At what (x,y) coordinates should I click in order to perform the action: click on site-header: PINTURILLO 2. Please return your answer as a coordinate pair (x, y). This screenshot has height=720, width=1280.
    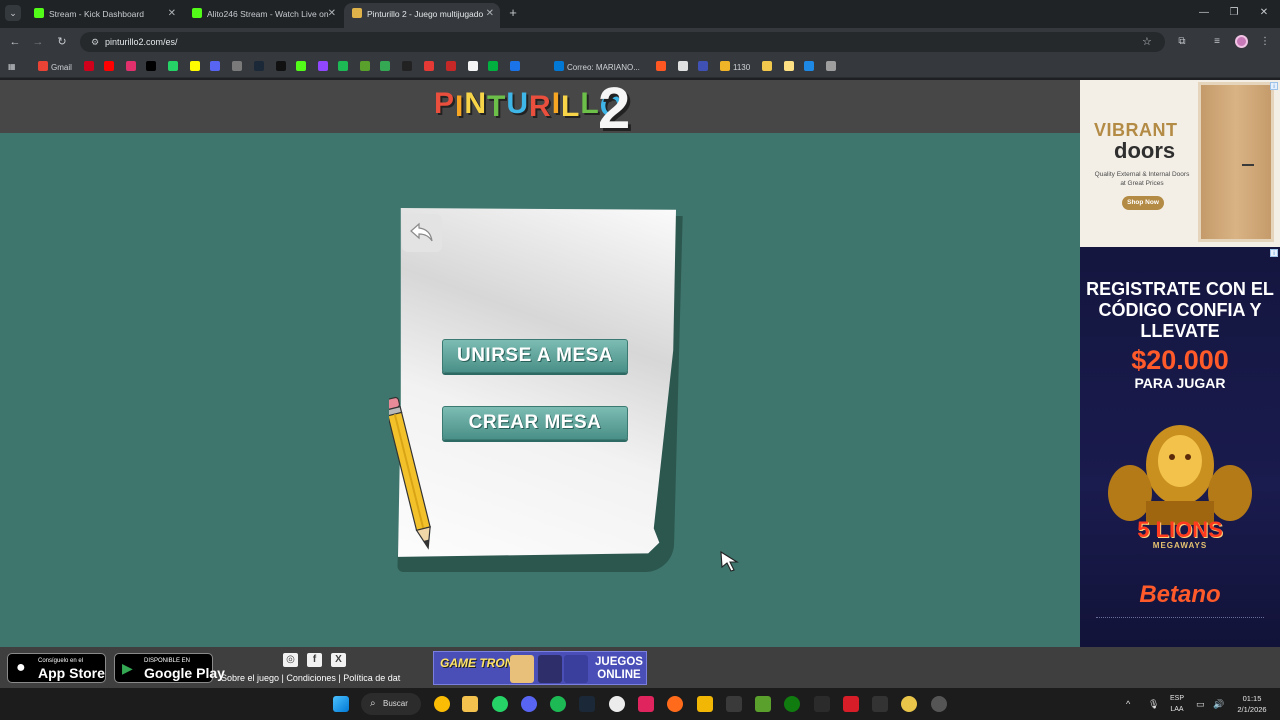
    Looking at the image, I should click on (540, 109).